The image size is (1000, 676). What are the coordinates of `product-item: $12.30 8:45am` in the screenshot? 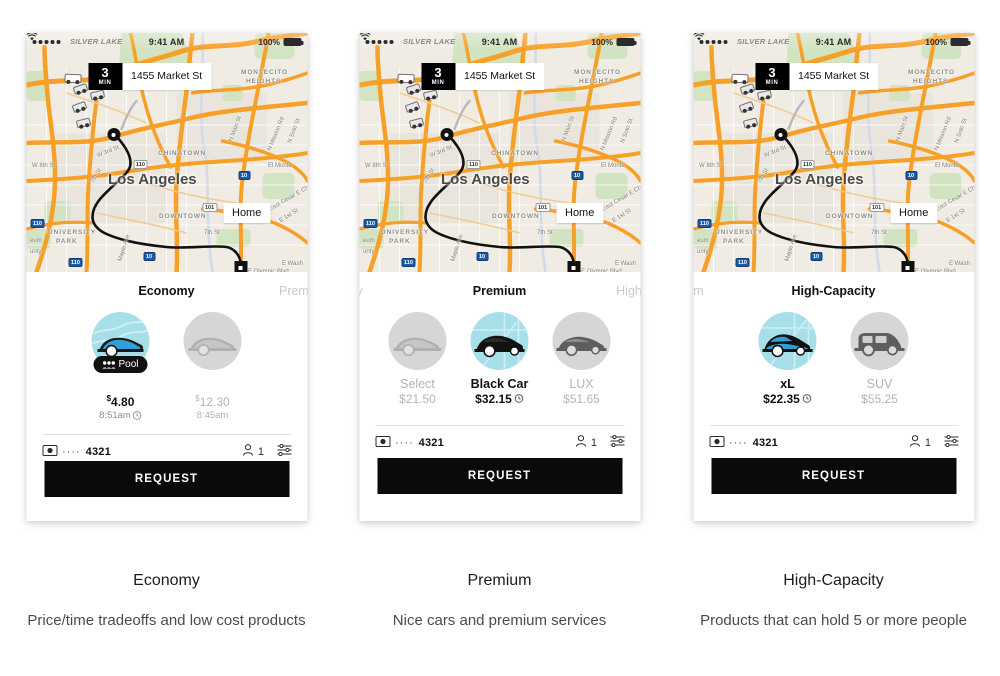 It's located at (213, 366).